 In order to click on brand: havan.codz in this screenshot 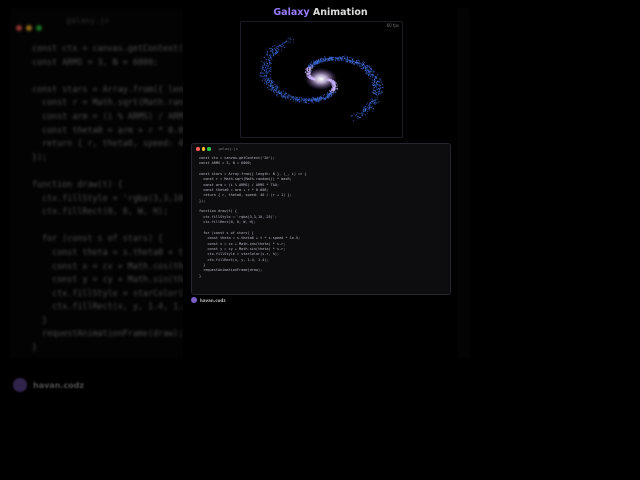, I will do `click(208, 300)`.